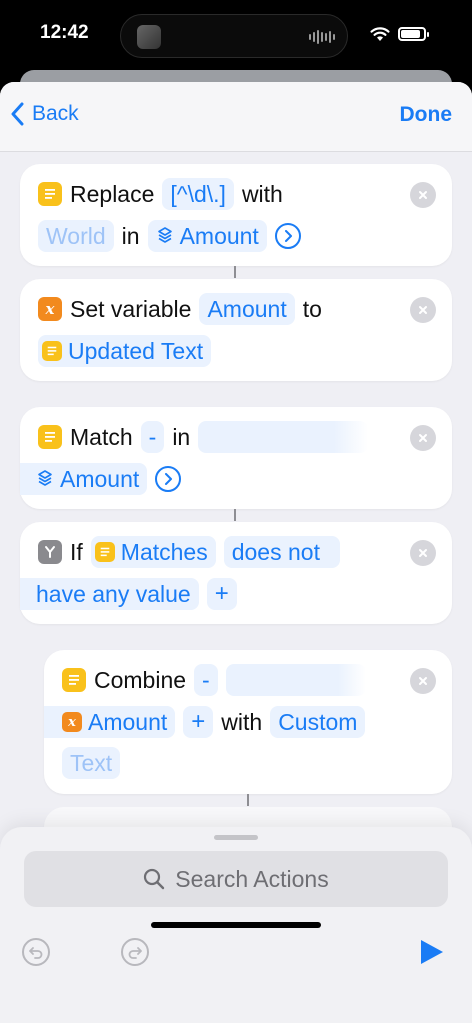 This screenshot has height=1023, width=472. I want to click on chevron-left-icon, so click(17, 114).